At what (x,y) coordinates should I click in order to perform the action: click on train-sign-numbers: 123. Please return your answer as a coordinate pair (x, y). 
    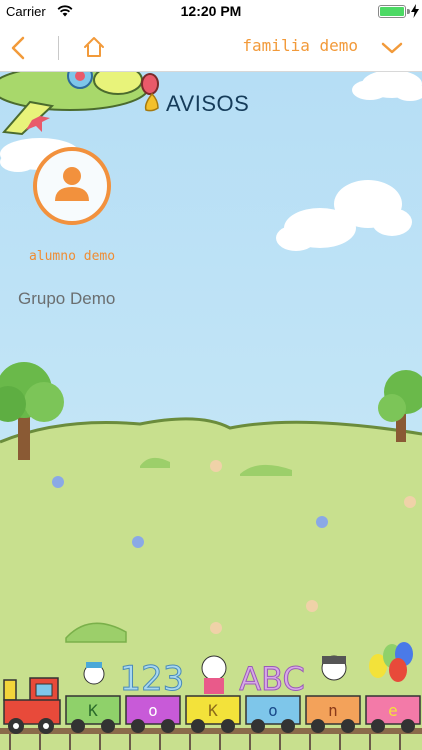
    Looking at the image, I should click on (152, 679).